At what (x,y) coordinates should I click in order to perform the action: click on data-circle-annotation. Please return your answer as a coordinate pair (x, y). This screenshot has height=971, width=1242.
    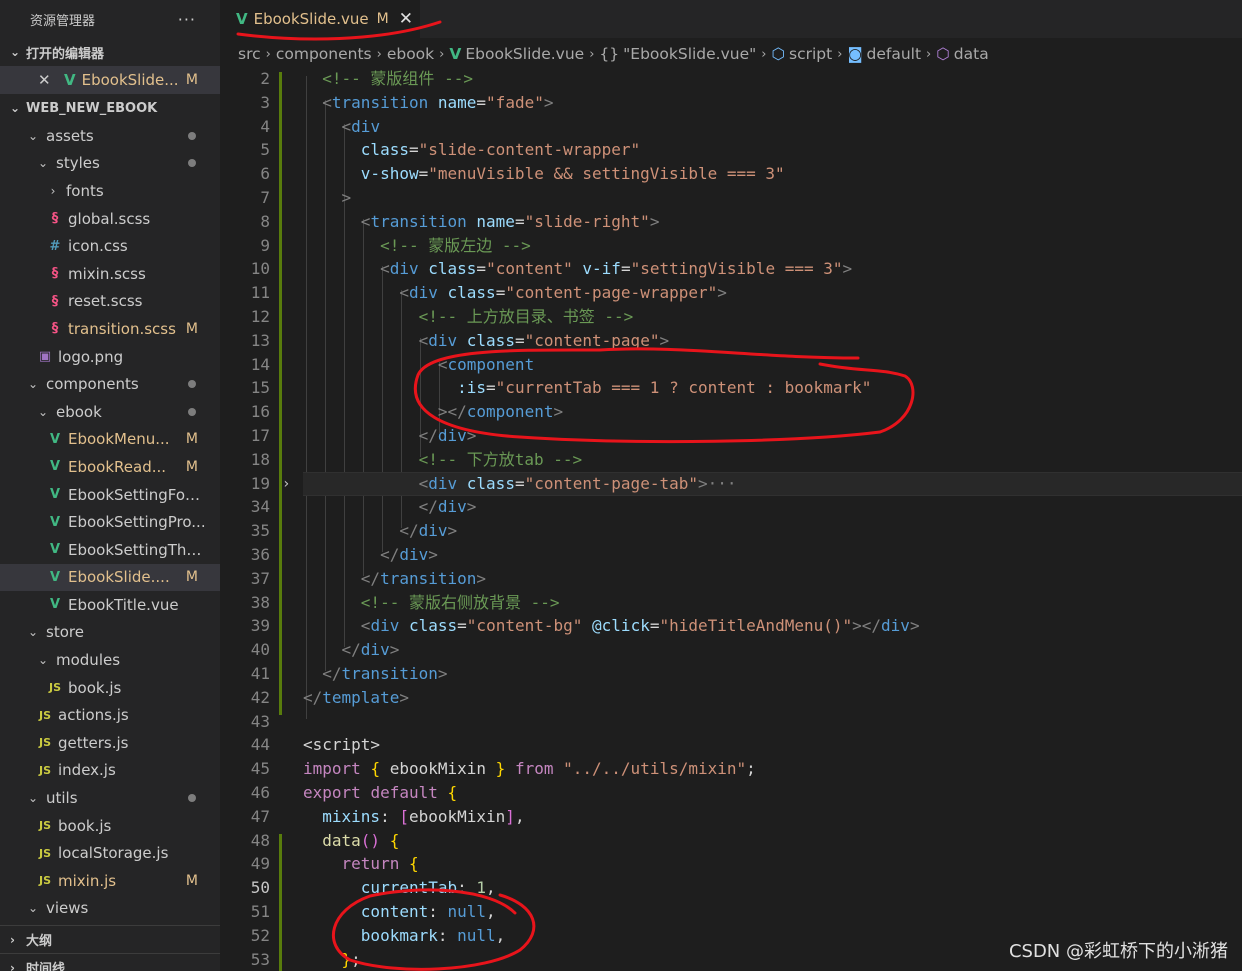
    Looking at the image, I should click on (434, 929).